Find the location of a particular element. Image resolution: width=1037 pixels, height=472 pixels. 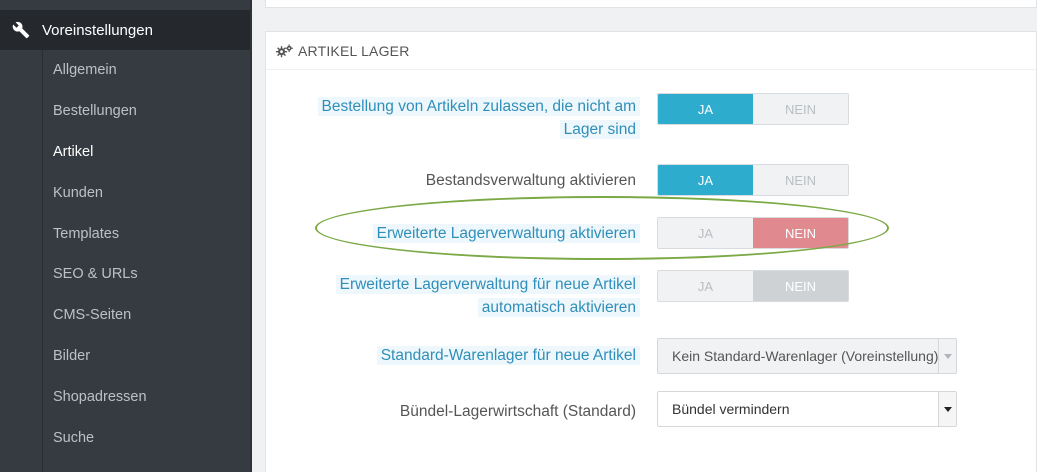

submenu-divider is located at coordinates (42, 261).